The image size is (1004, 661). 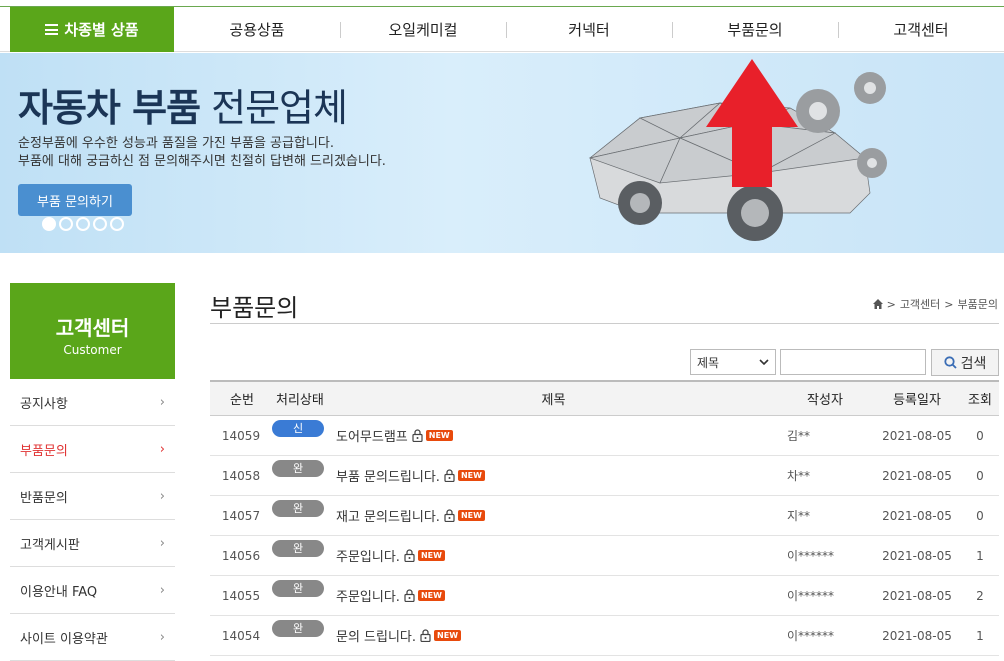 What do you see at coordinates (853, 362) in the screenshot?
I see `search-input` at bounding box center [853, 362].